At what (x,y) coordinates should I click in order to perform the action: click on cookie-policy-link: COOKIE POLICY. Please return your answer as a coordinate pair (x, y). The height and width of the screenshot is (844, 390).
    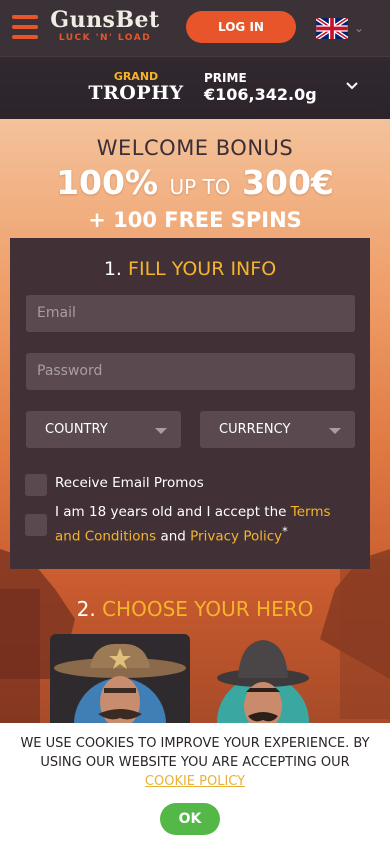
    Looking at the image, I should click on (195, 781).